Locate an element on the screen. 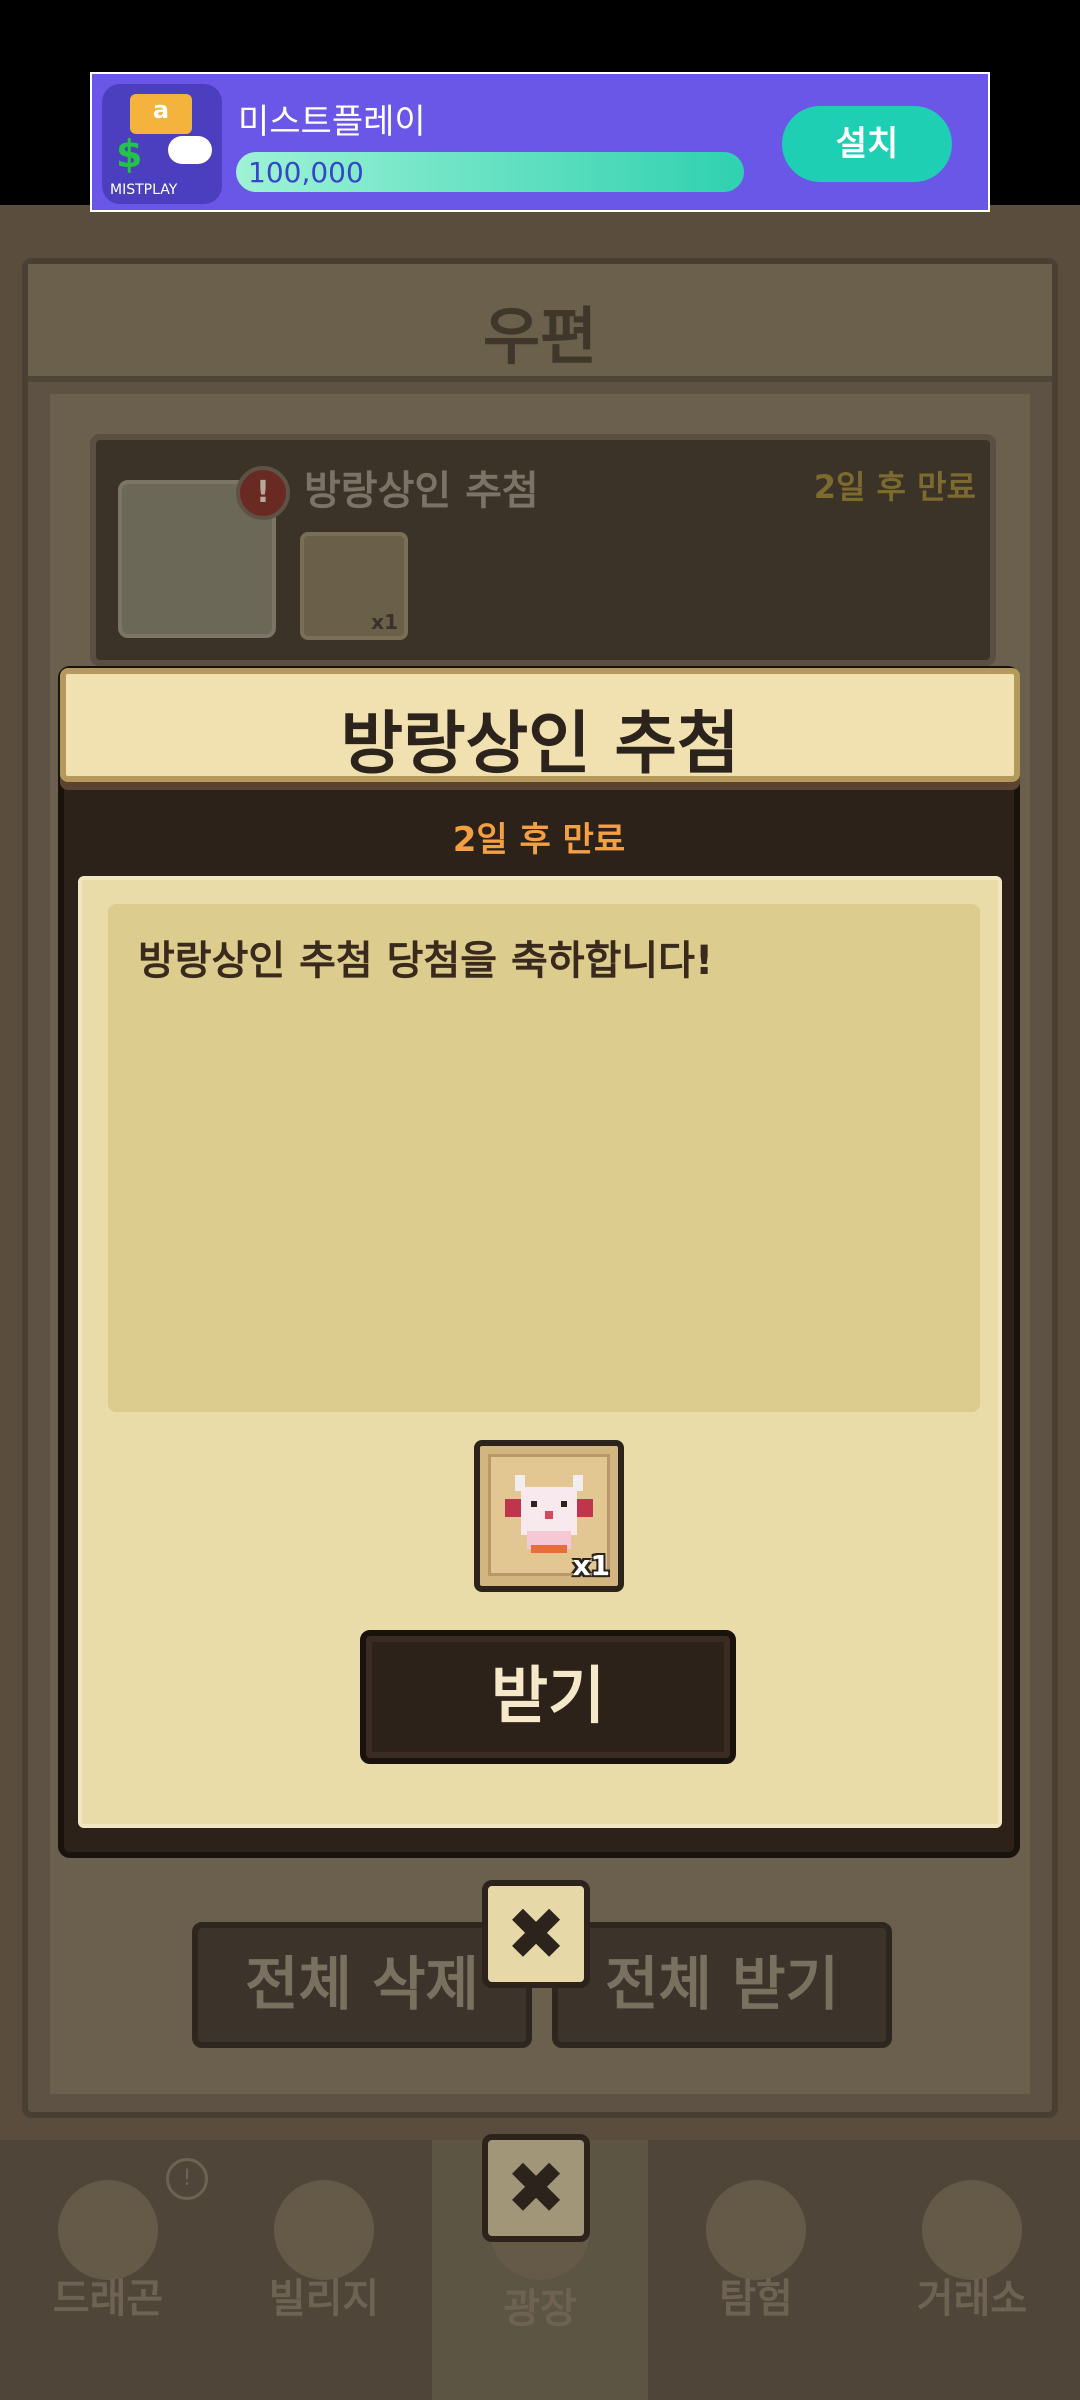 The width and height of the screenshot is (1080, 2400). message-text: 방랑상인 추첨 당첨을 축하합니다! is located at coordinates (426, 961).